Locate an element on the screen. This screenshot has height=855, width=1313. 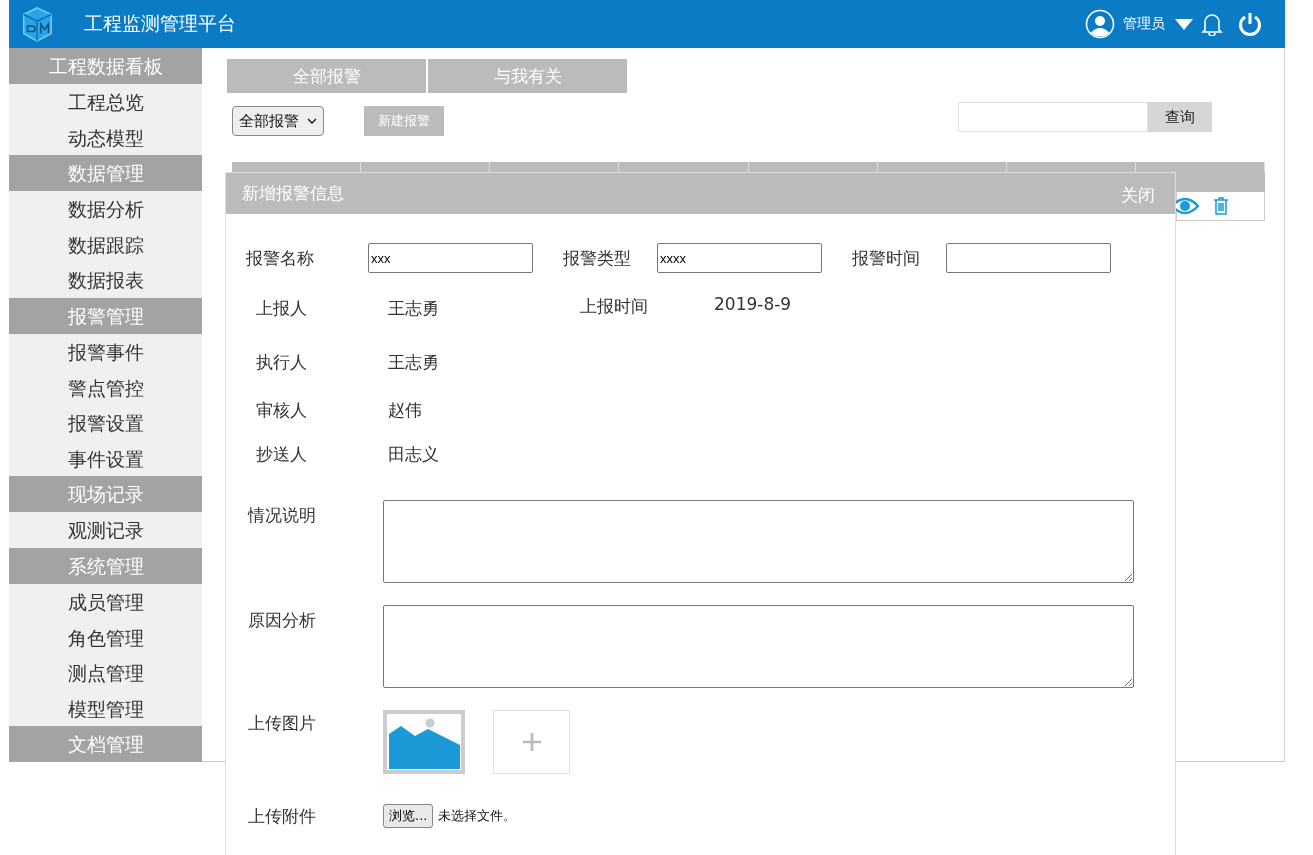
sidebar-item: 角色管理 is located at coordinates (105, 637).